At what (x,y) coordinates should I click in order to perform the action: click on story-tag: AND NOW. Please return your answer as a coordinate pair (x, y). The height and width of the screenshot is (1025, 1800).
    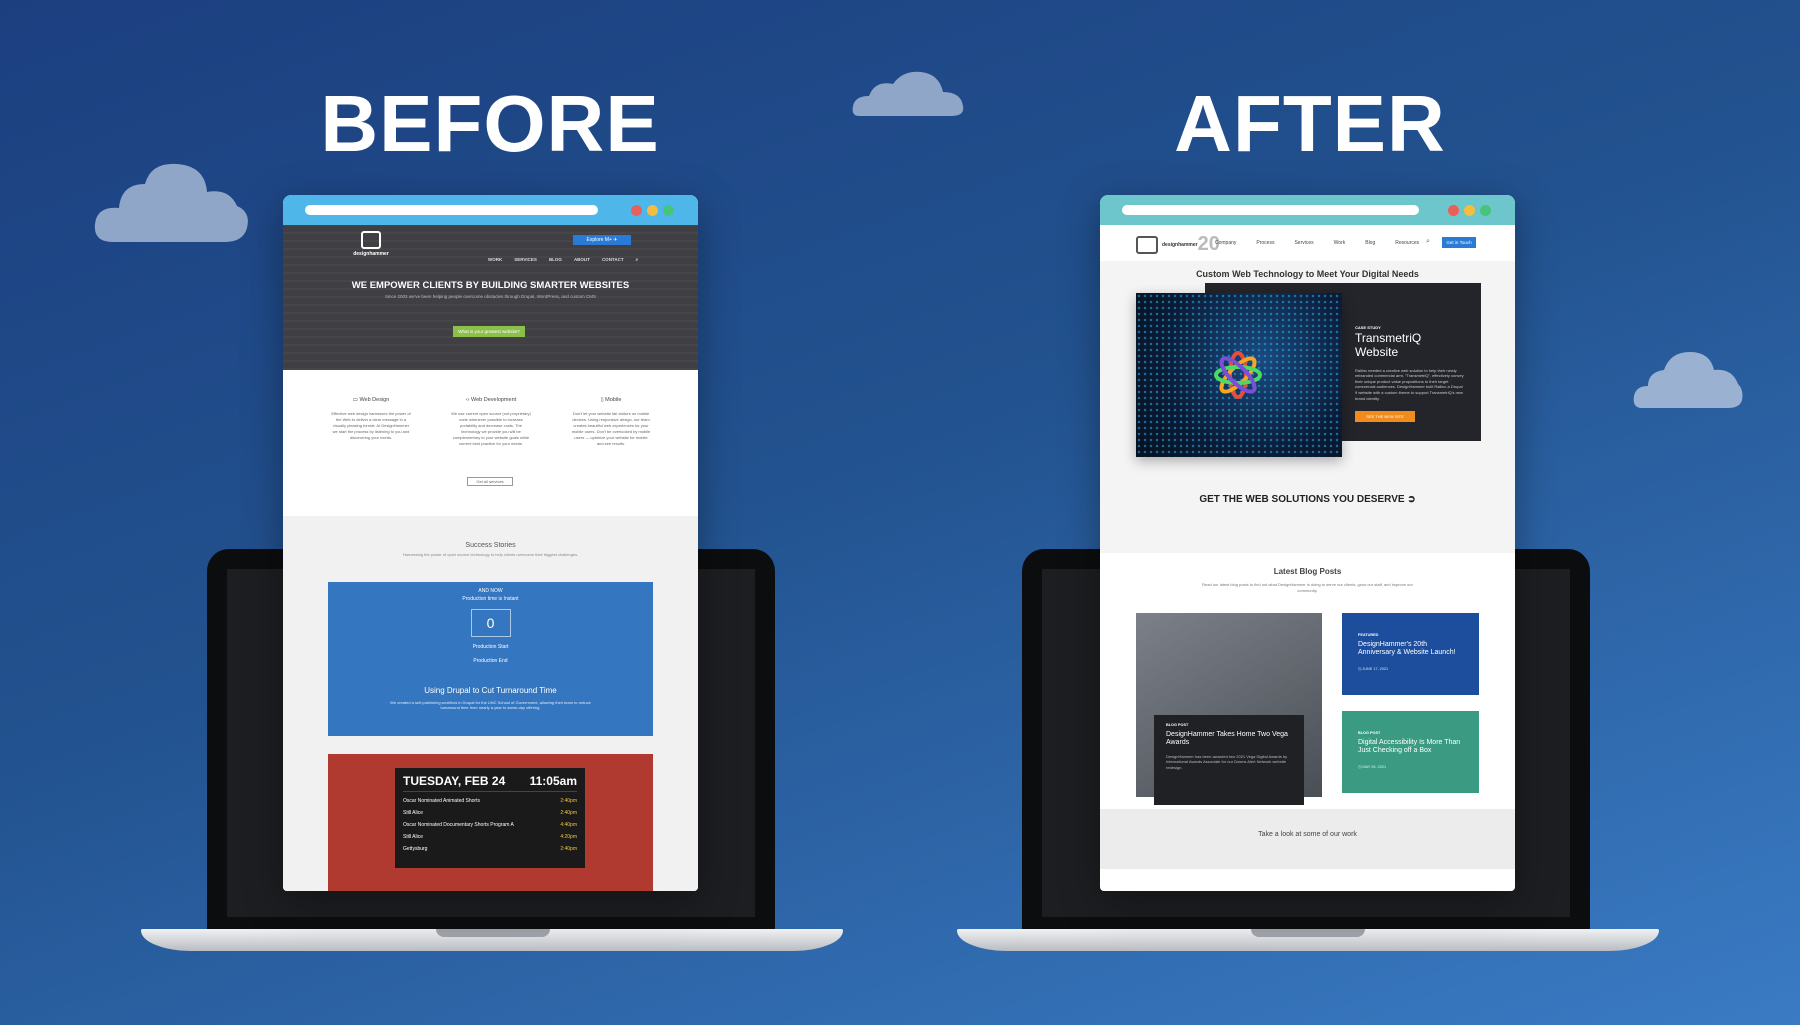
    Looking at the image, I should click on (490, 591).